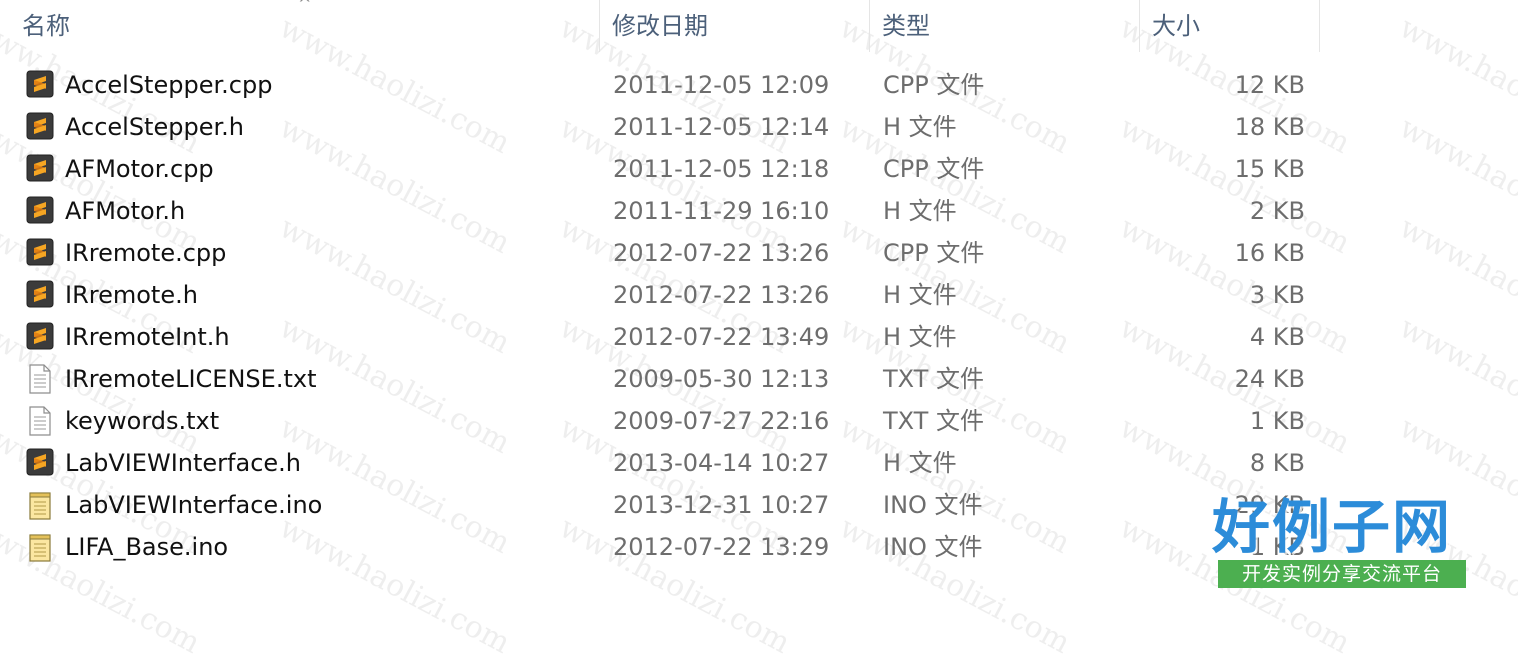 This screenshot has height=661, width=1518. I want to click on file-row: AccelStepper.h 2011-12-05 12:14 H 文件 18 KB, so click(759, 127).